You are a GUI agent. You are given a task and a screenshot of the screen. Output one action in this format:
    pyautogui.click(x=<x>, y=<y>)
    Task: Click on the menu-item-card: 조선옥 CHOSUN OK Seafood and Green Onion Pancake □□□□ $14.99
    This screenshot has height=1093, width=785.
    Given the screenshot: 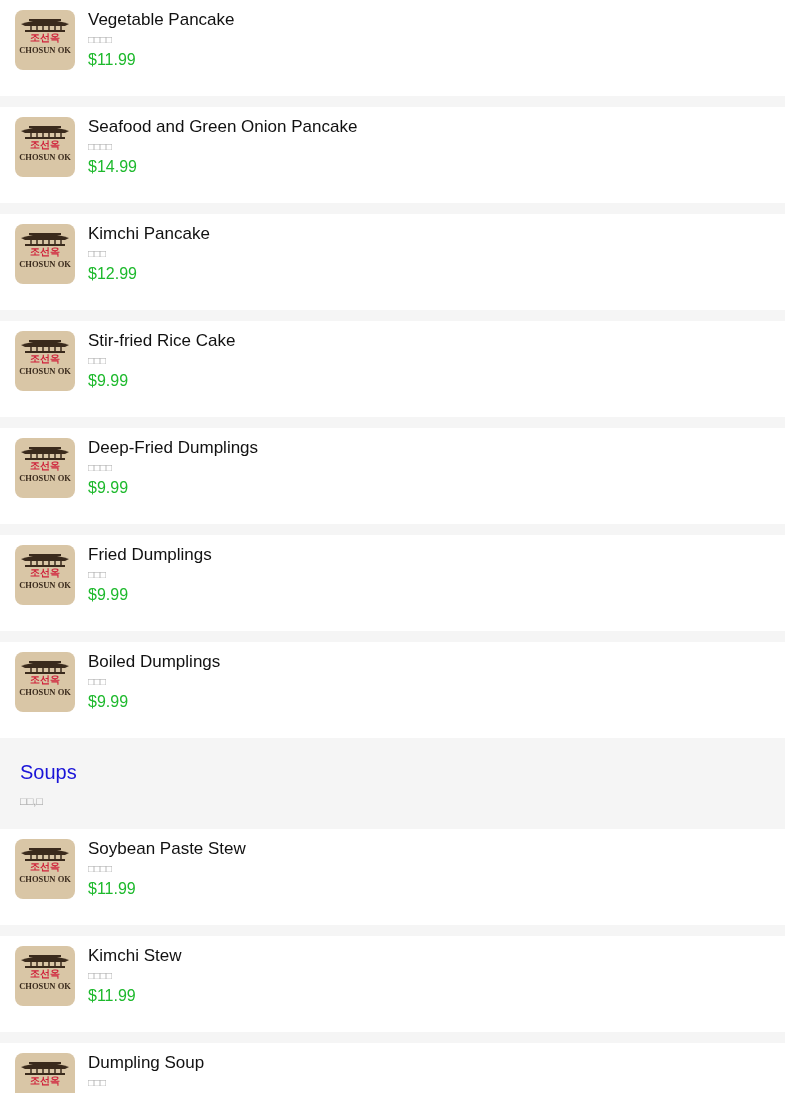 What is the action you would take?
    pyautogui.click(x=392, y=155)
    